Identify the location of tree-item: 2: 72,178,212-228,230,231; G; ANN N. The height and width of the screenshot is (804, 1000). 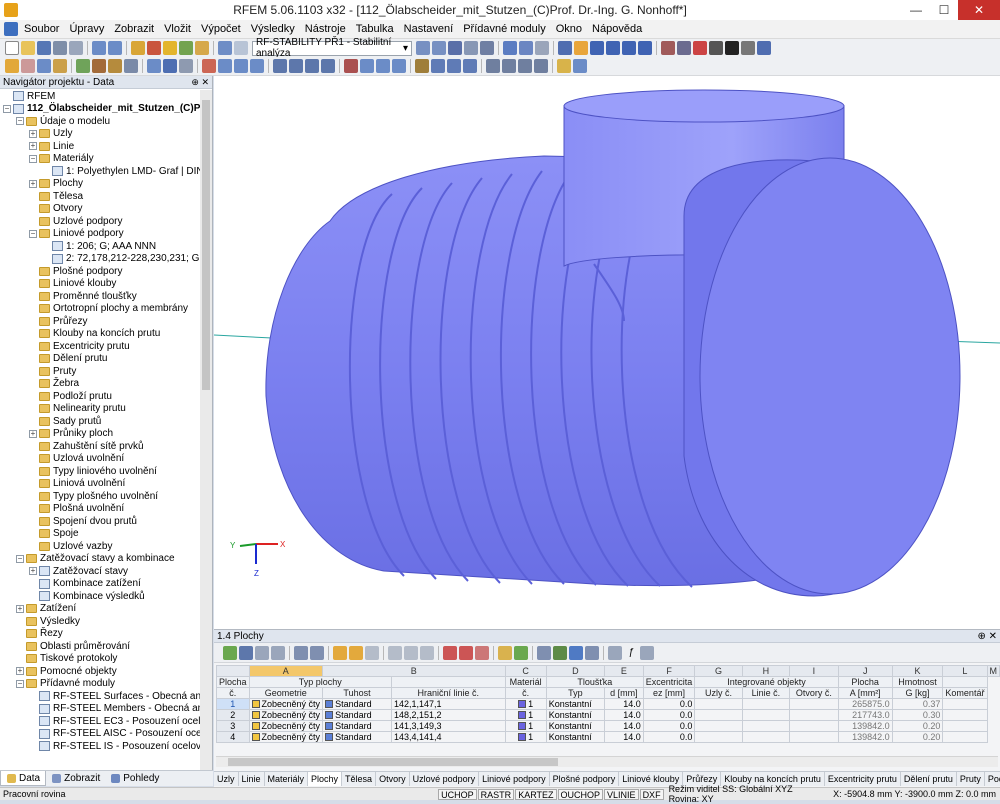
(100, 259).